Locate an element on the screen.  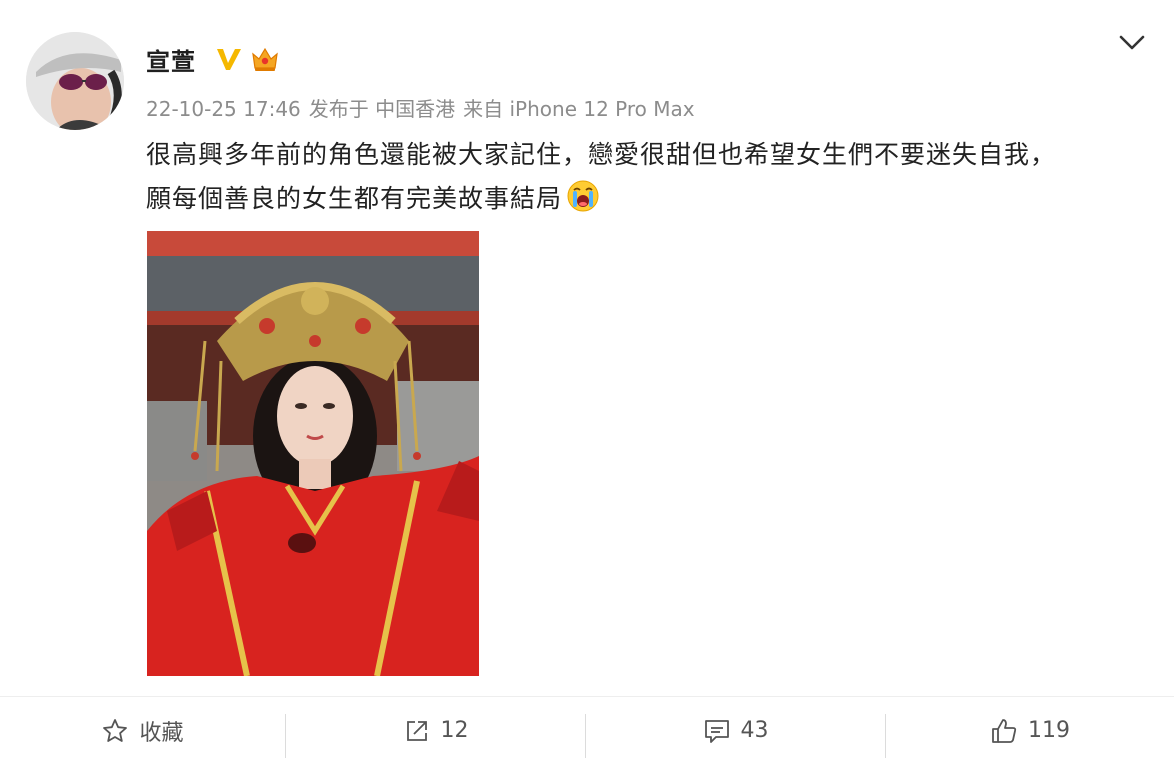
comment-button: 43 is located at coordinates (735, 730).